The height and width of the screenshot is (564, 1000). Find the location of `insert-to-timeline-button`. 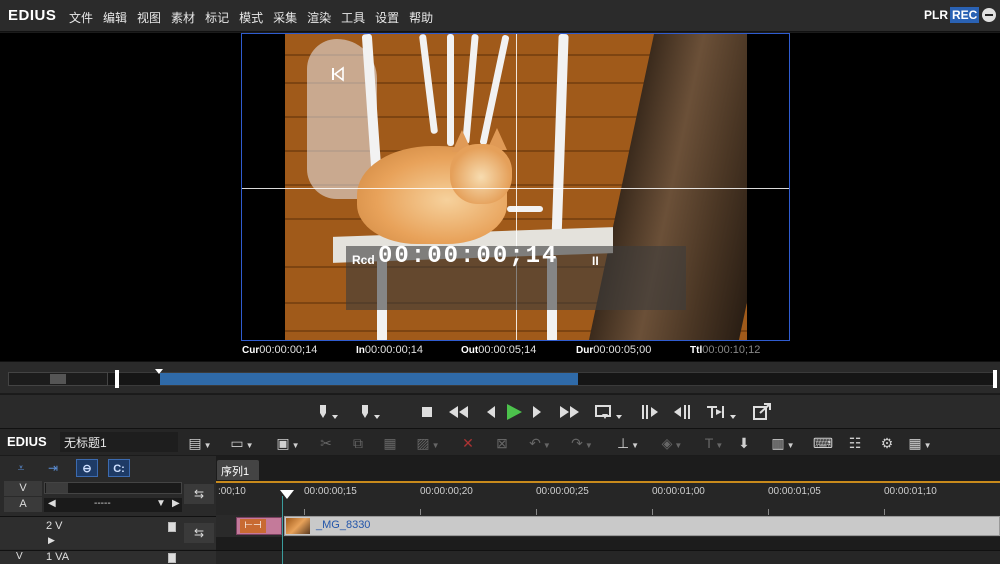

insert-to-timeline-button is located at coordinates (722, 412).